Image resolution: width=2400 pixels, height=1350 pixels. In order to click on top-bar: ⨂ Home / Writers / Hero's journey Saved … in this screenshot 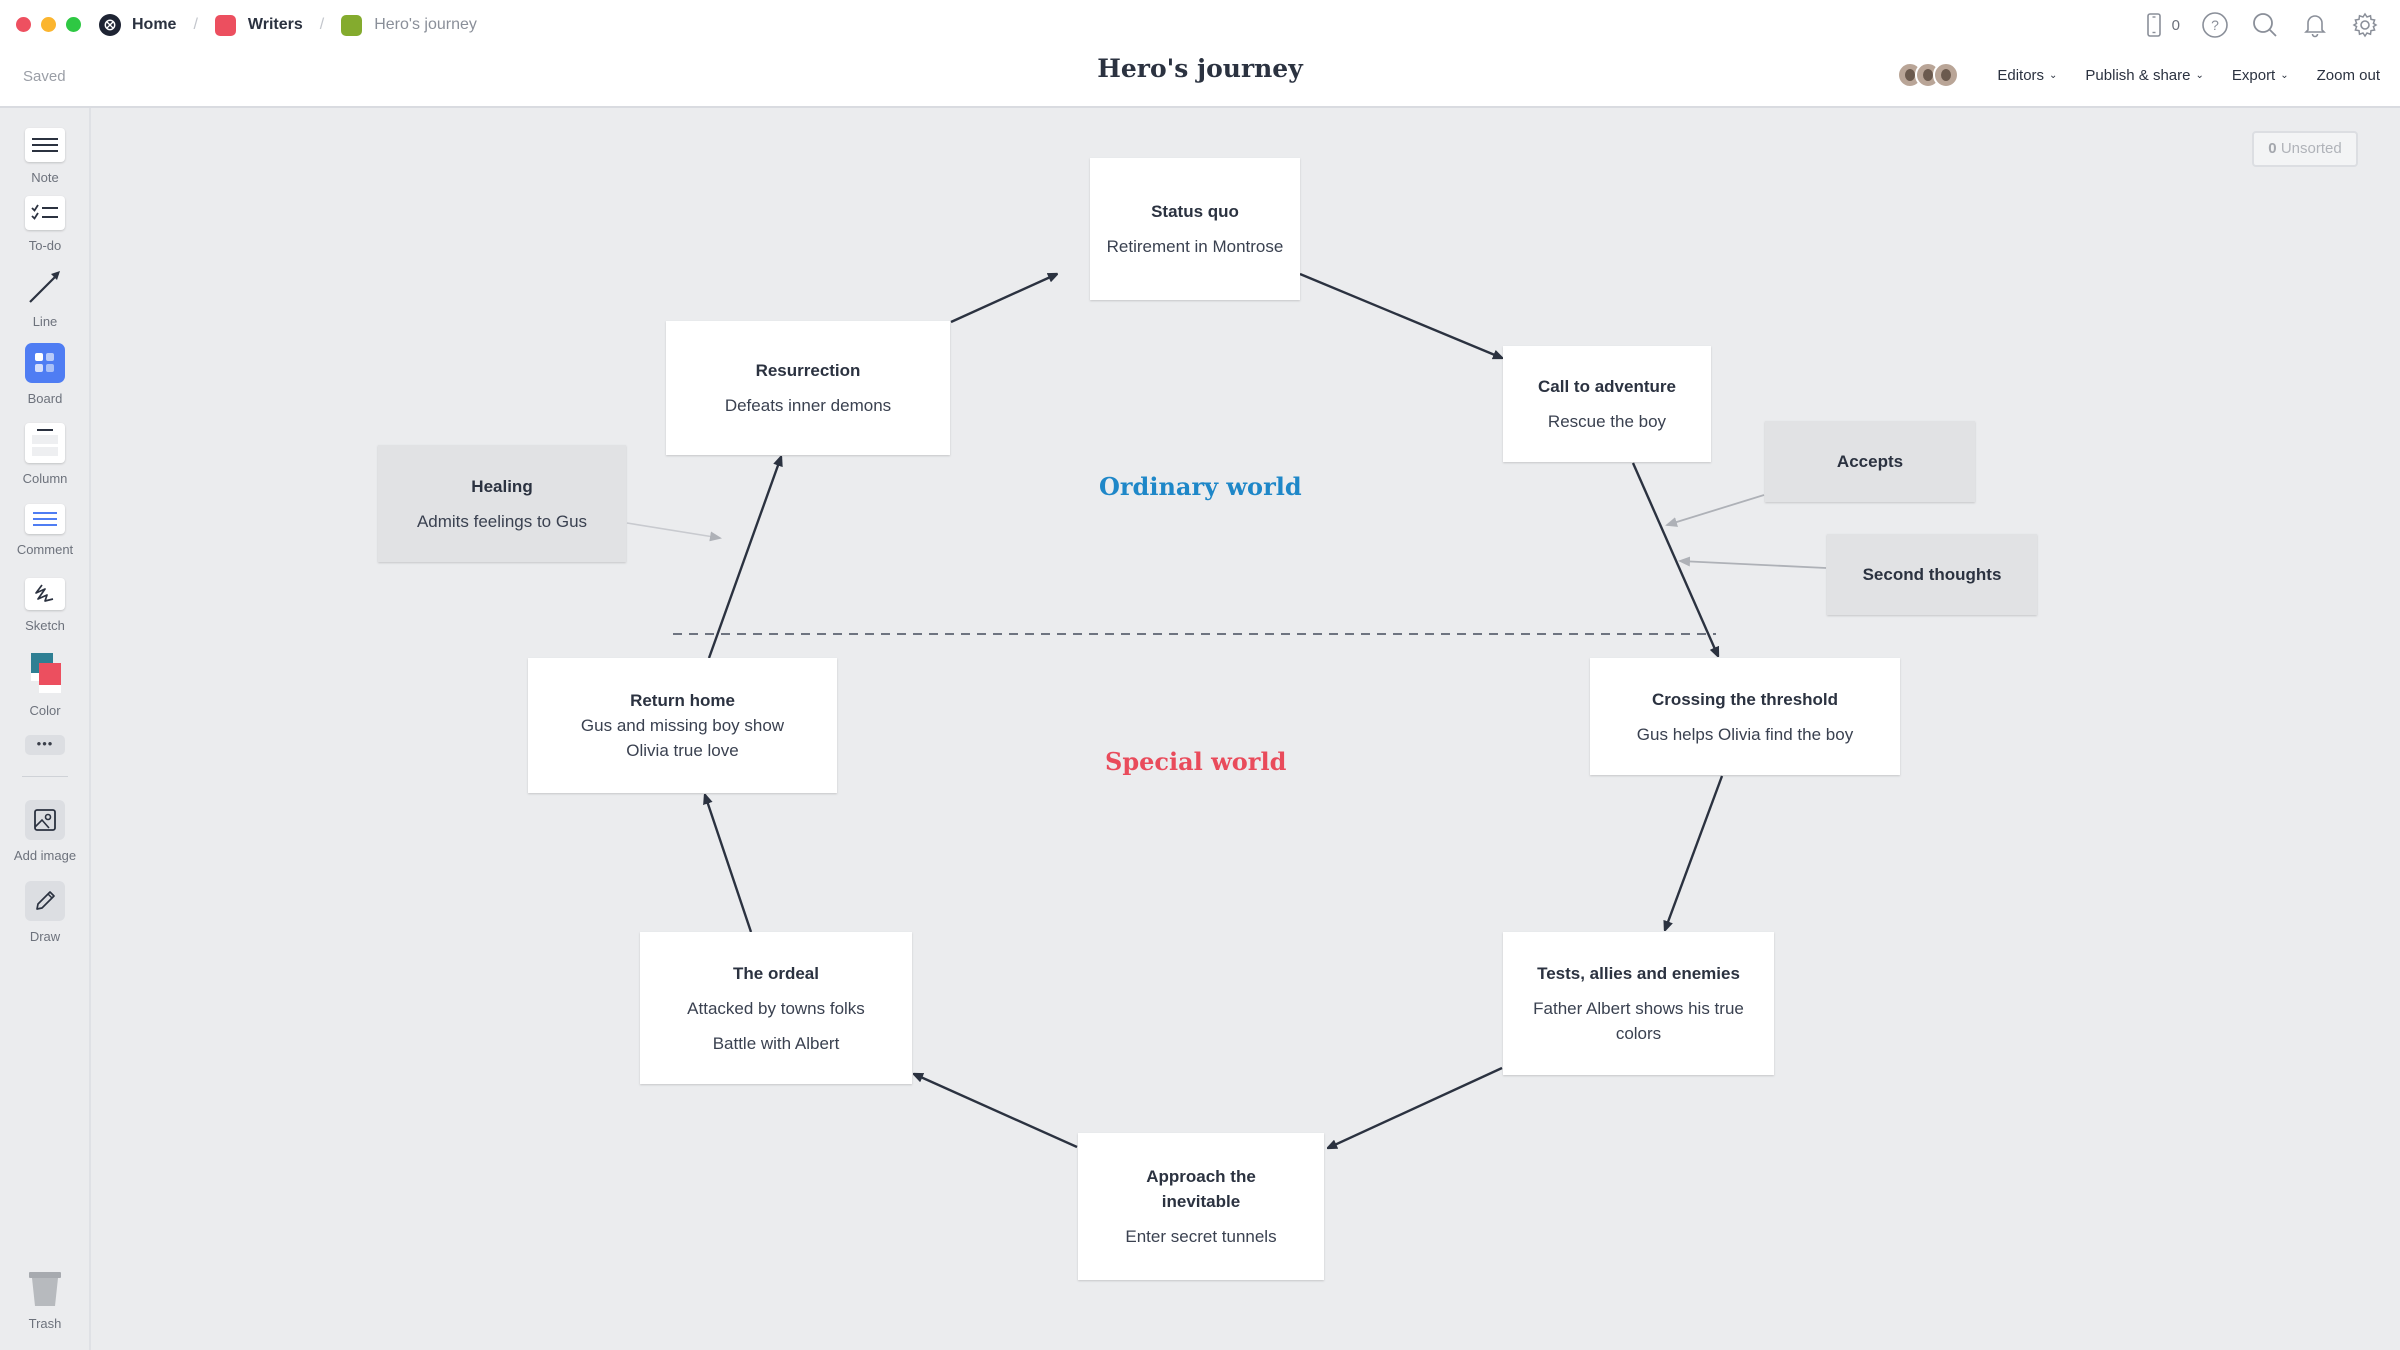, I will do `click(1200, 54)`.